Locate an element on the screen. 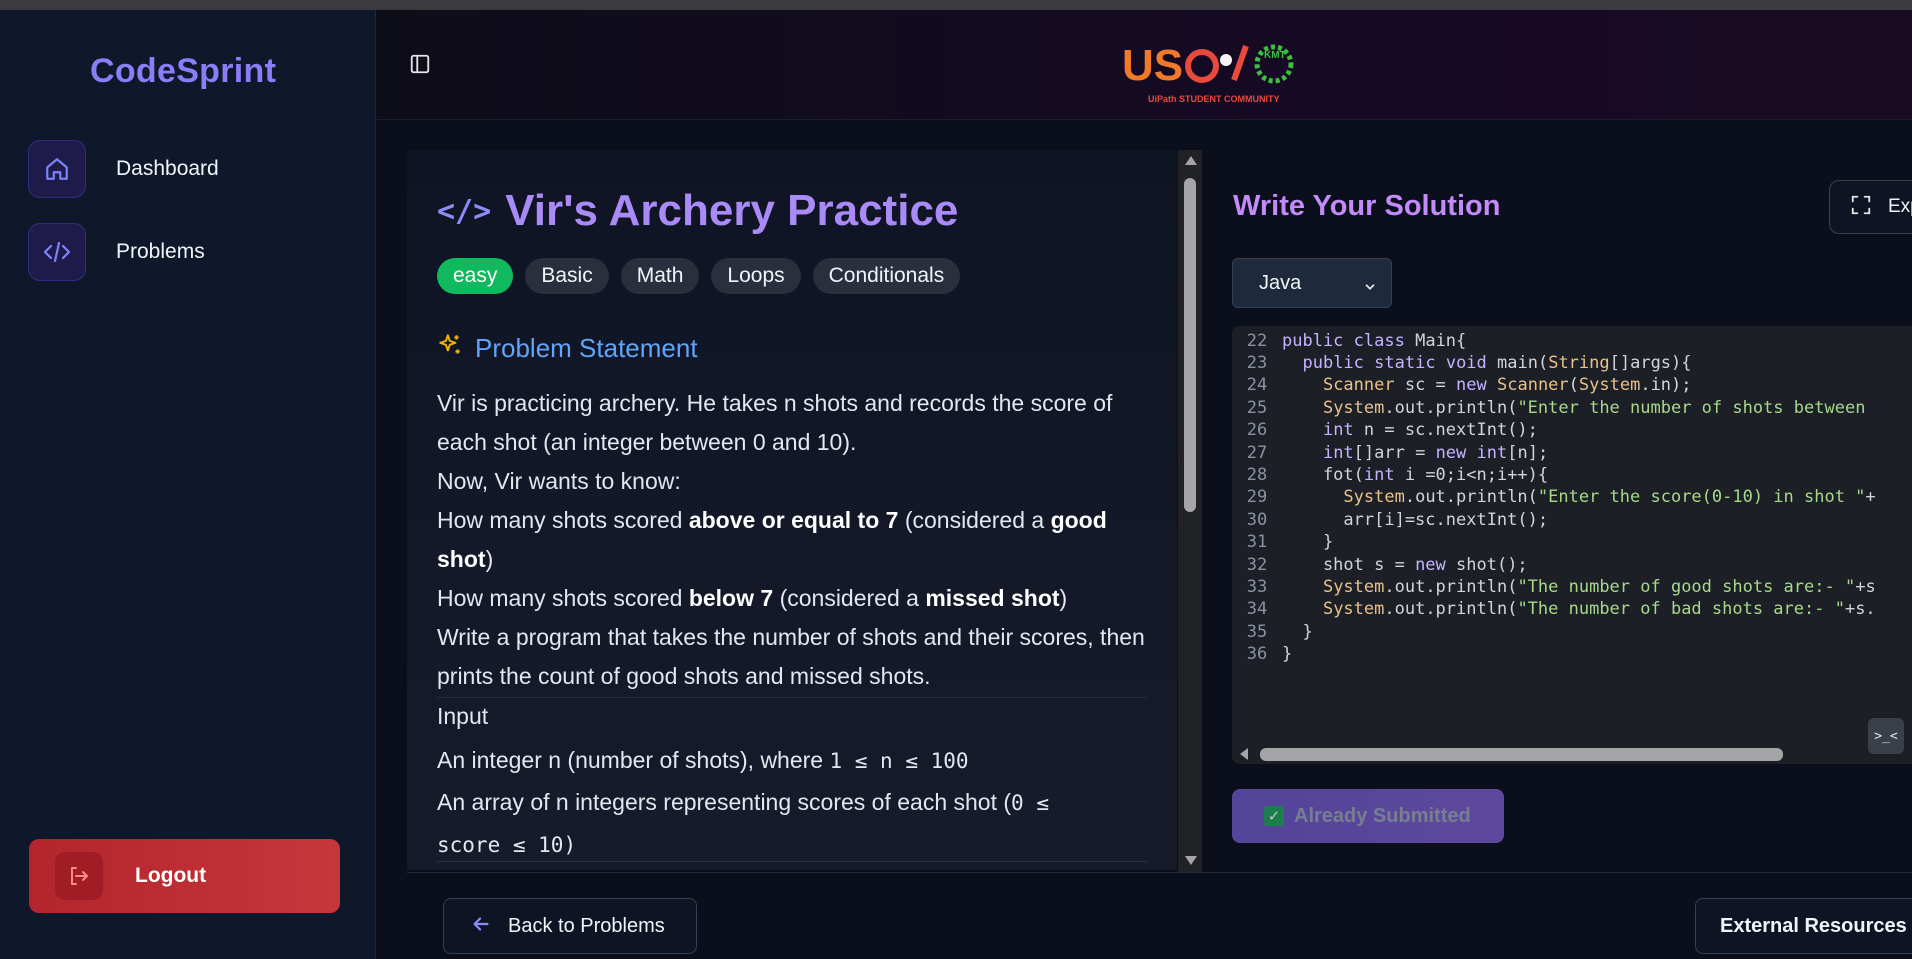 Image resolution: width=1912 pixels, height=959 pixels. line-number: 30 is located at coordinates (1257, 519).